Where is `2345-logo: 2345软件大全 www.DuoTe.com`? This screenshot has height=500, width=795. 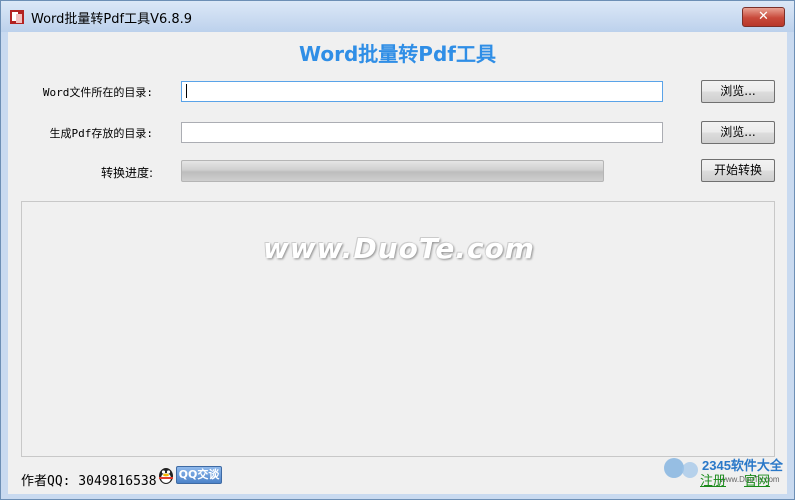
2345-logo: 2345软件大全 www.DuoTe.com is located at coordinates (724, 471).